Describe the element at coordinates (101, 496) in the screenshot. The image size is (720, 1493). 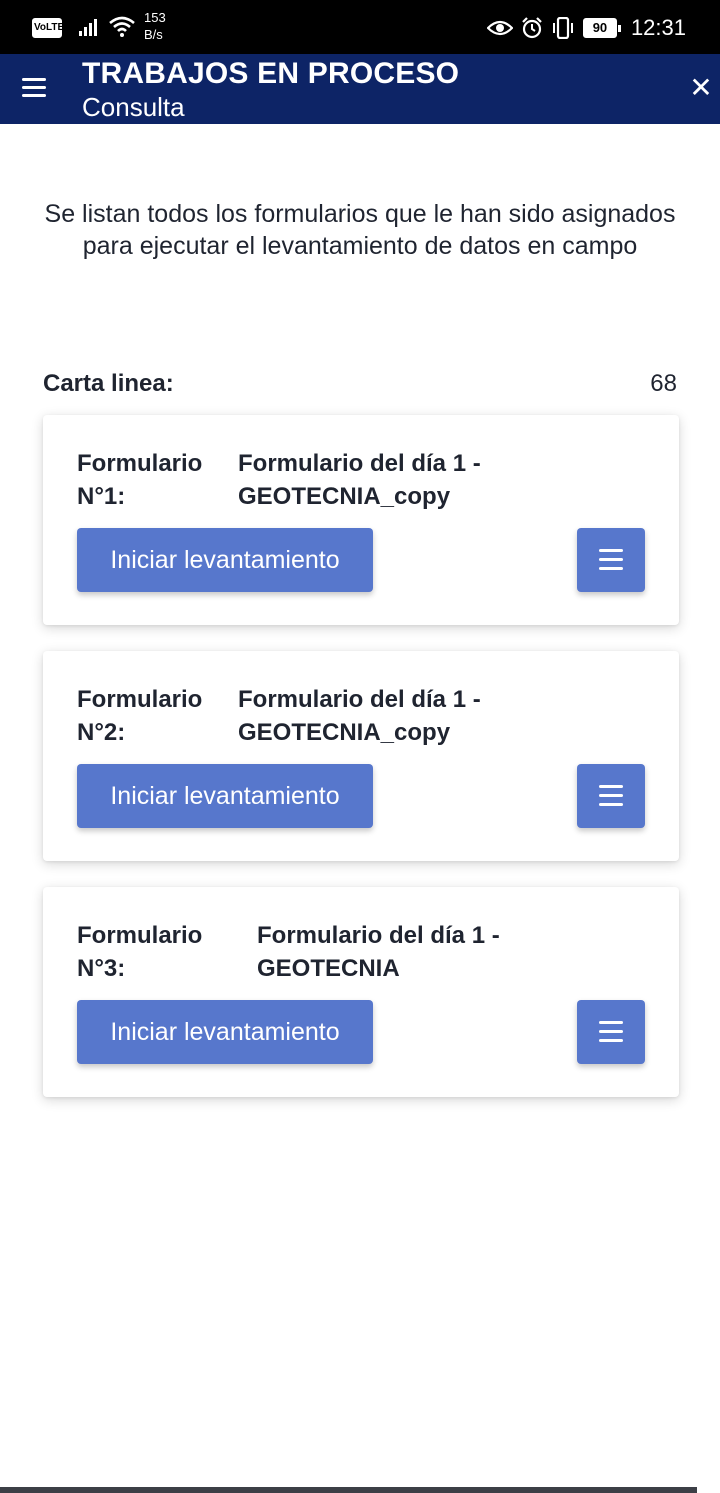
I see `form-number-label-line2: N°1:` at that location.